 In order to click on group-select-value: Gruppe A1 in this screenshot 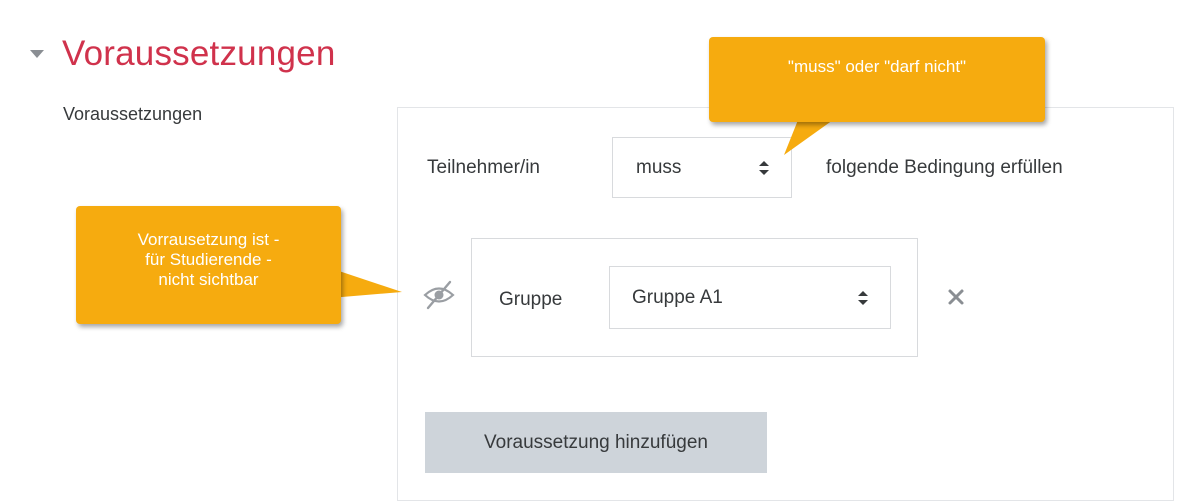, I will do `click(677, 297)`.